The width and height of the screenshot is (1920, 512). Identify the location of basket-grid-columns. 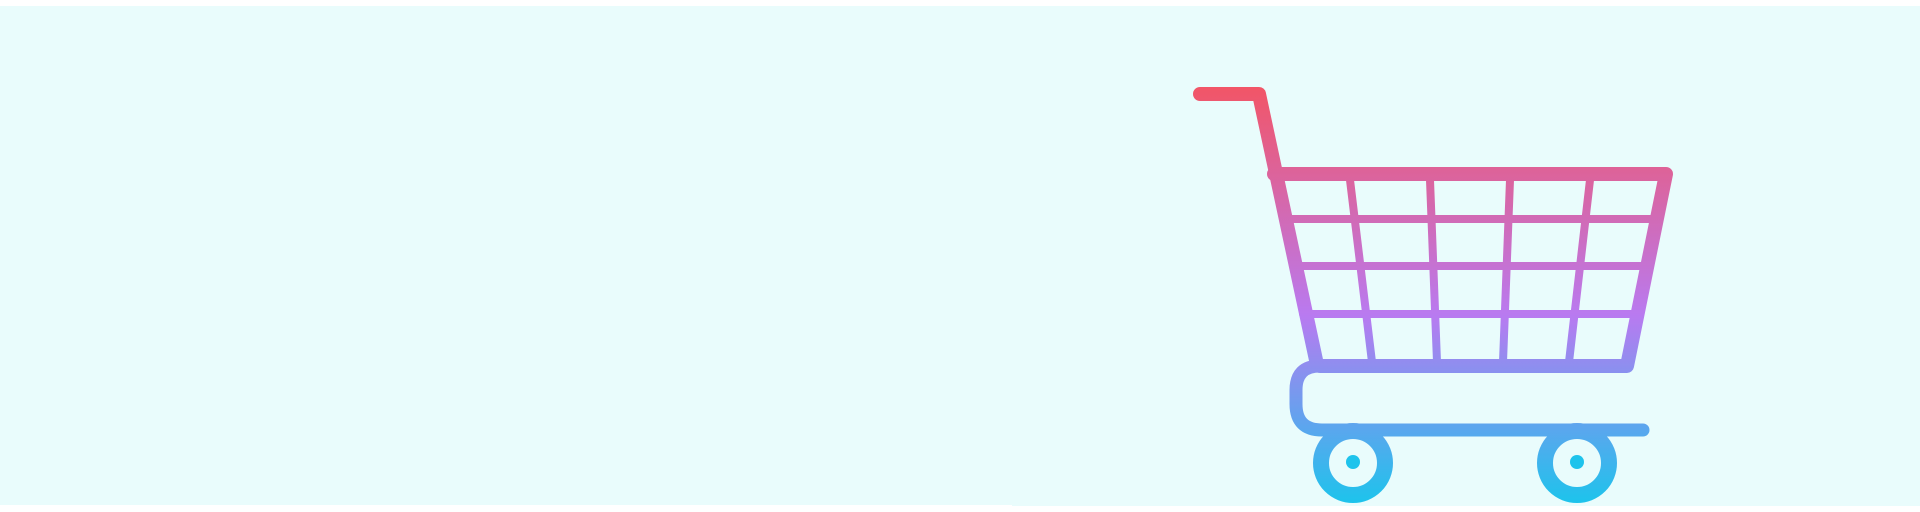
(1470, 271).